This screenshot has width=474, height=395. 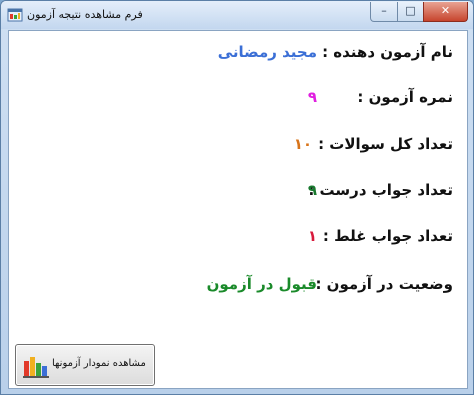 What do you see at coordinates (238, 240) in the screenshot?
I see `result-row-wrong: تعداد جواب غلط : ۱` at bounding box center [238, 240].